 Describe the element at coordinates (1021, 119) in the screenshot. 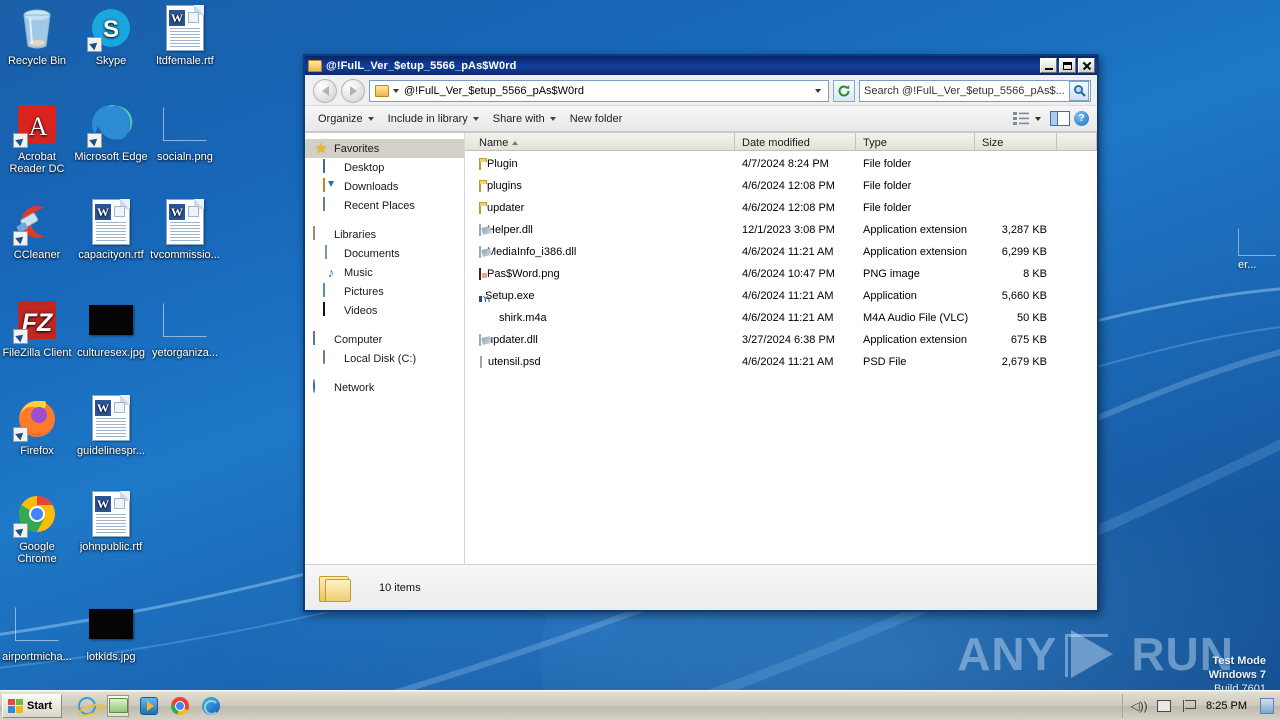

I see `change-view-button` at that location.